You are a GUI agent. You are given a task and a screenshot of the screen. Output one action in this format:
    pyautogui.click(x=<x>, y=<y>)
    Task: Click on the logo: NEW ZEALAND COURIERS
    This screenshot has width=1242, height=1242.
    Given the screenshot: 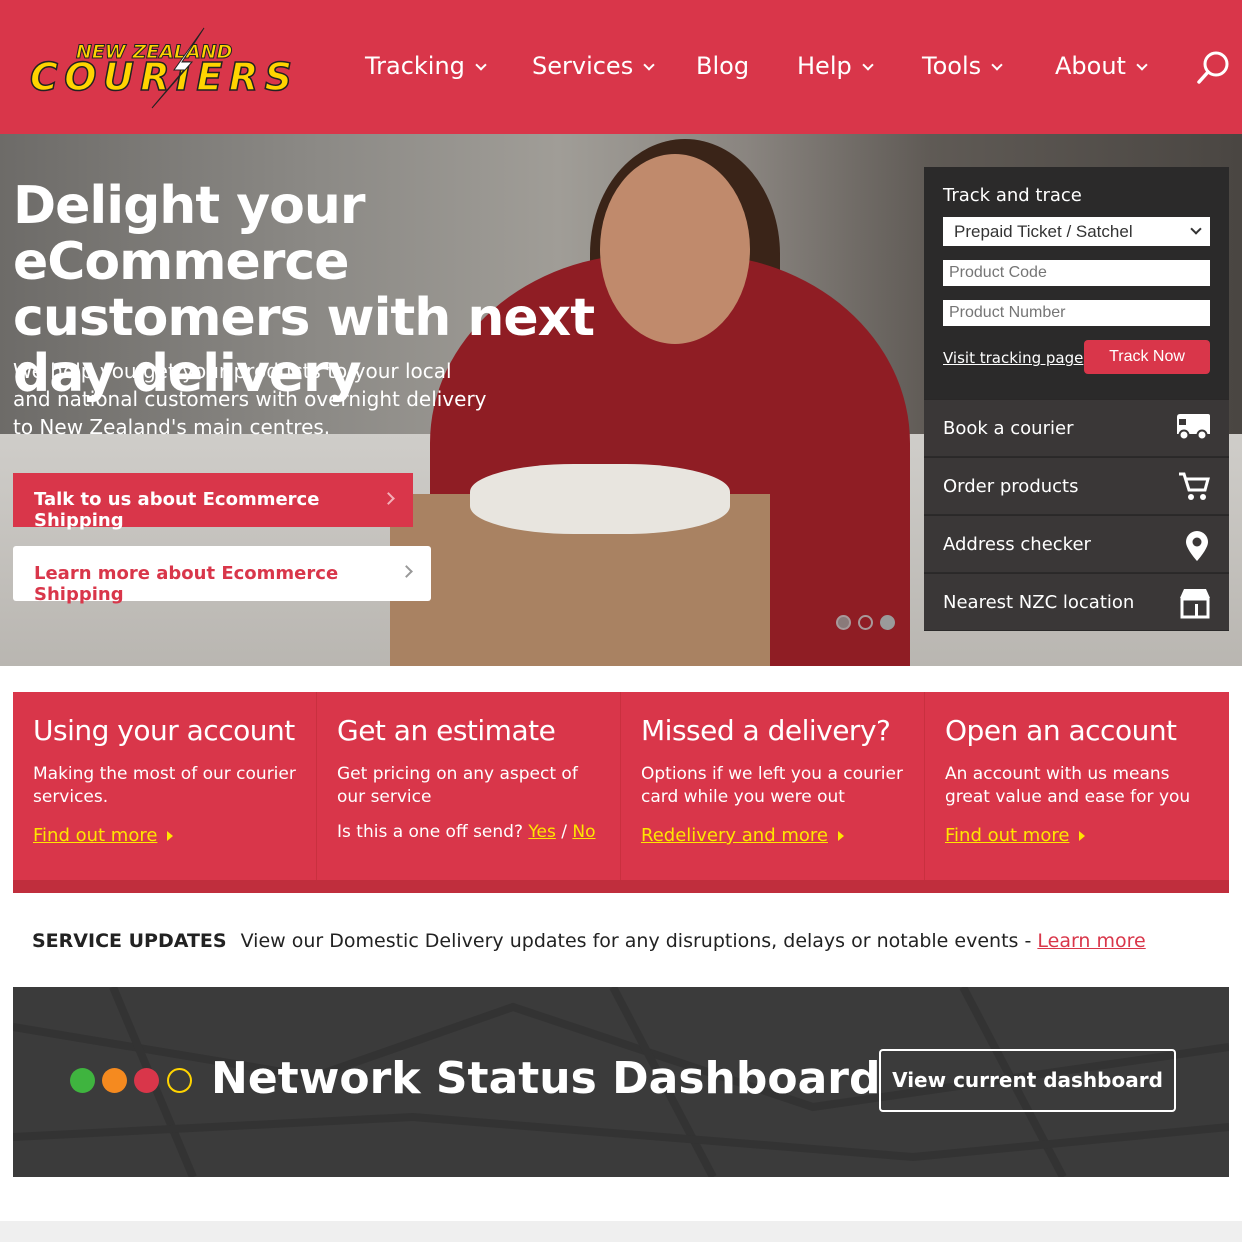 What is the action you would take?
    pyautogui.click(x=162, y=68)
    